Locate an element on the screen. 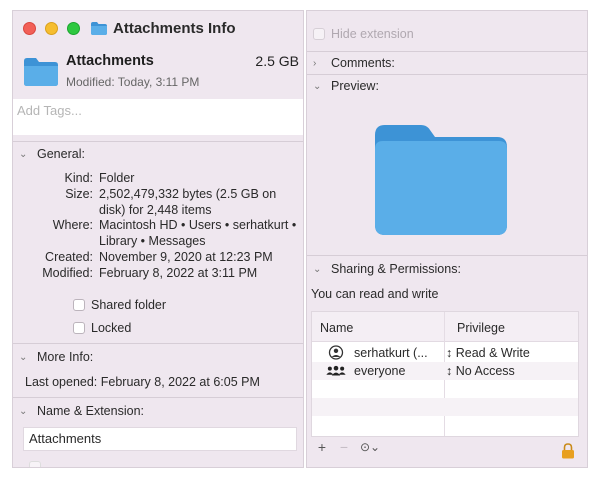 The image size is (600, 482). shared-folder-checkbox: Shared folder is located at coordinates (119, 305).